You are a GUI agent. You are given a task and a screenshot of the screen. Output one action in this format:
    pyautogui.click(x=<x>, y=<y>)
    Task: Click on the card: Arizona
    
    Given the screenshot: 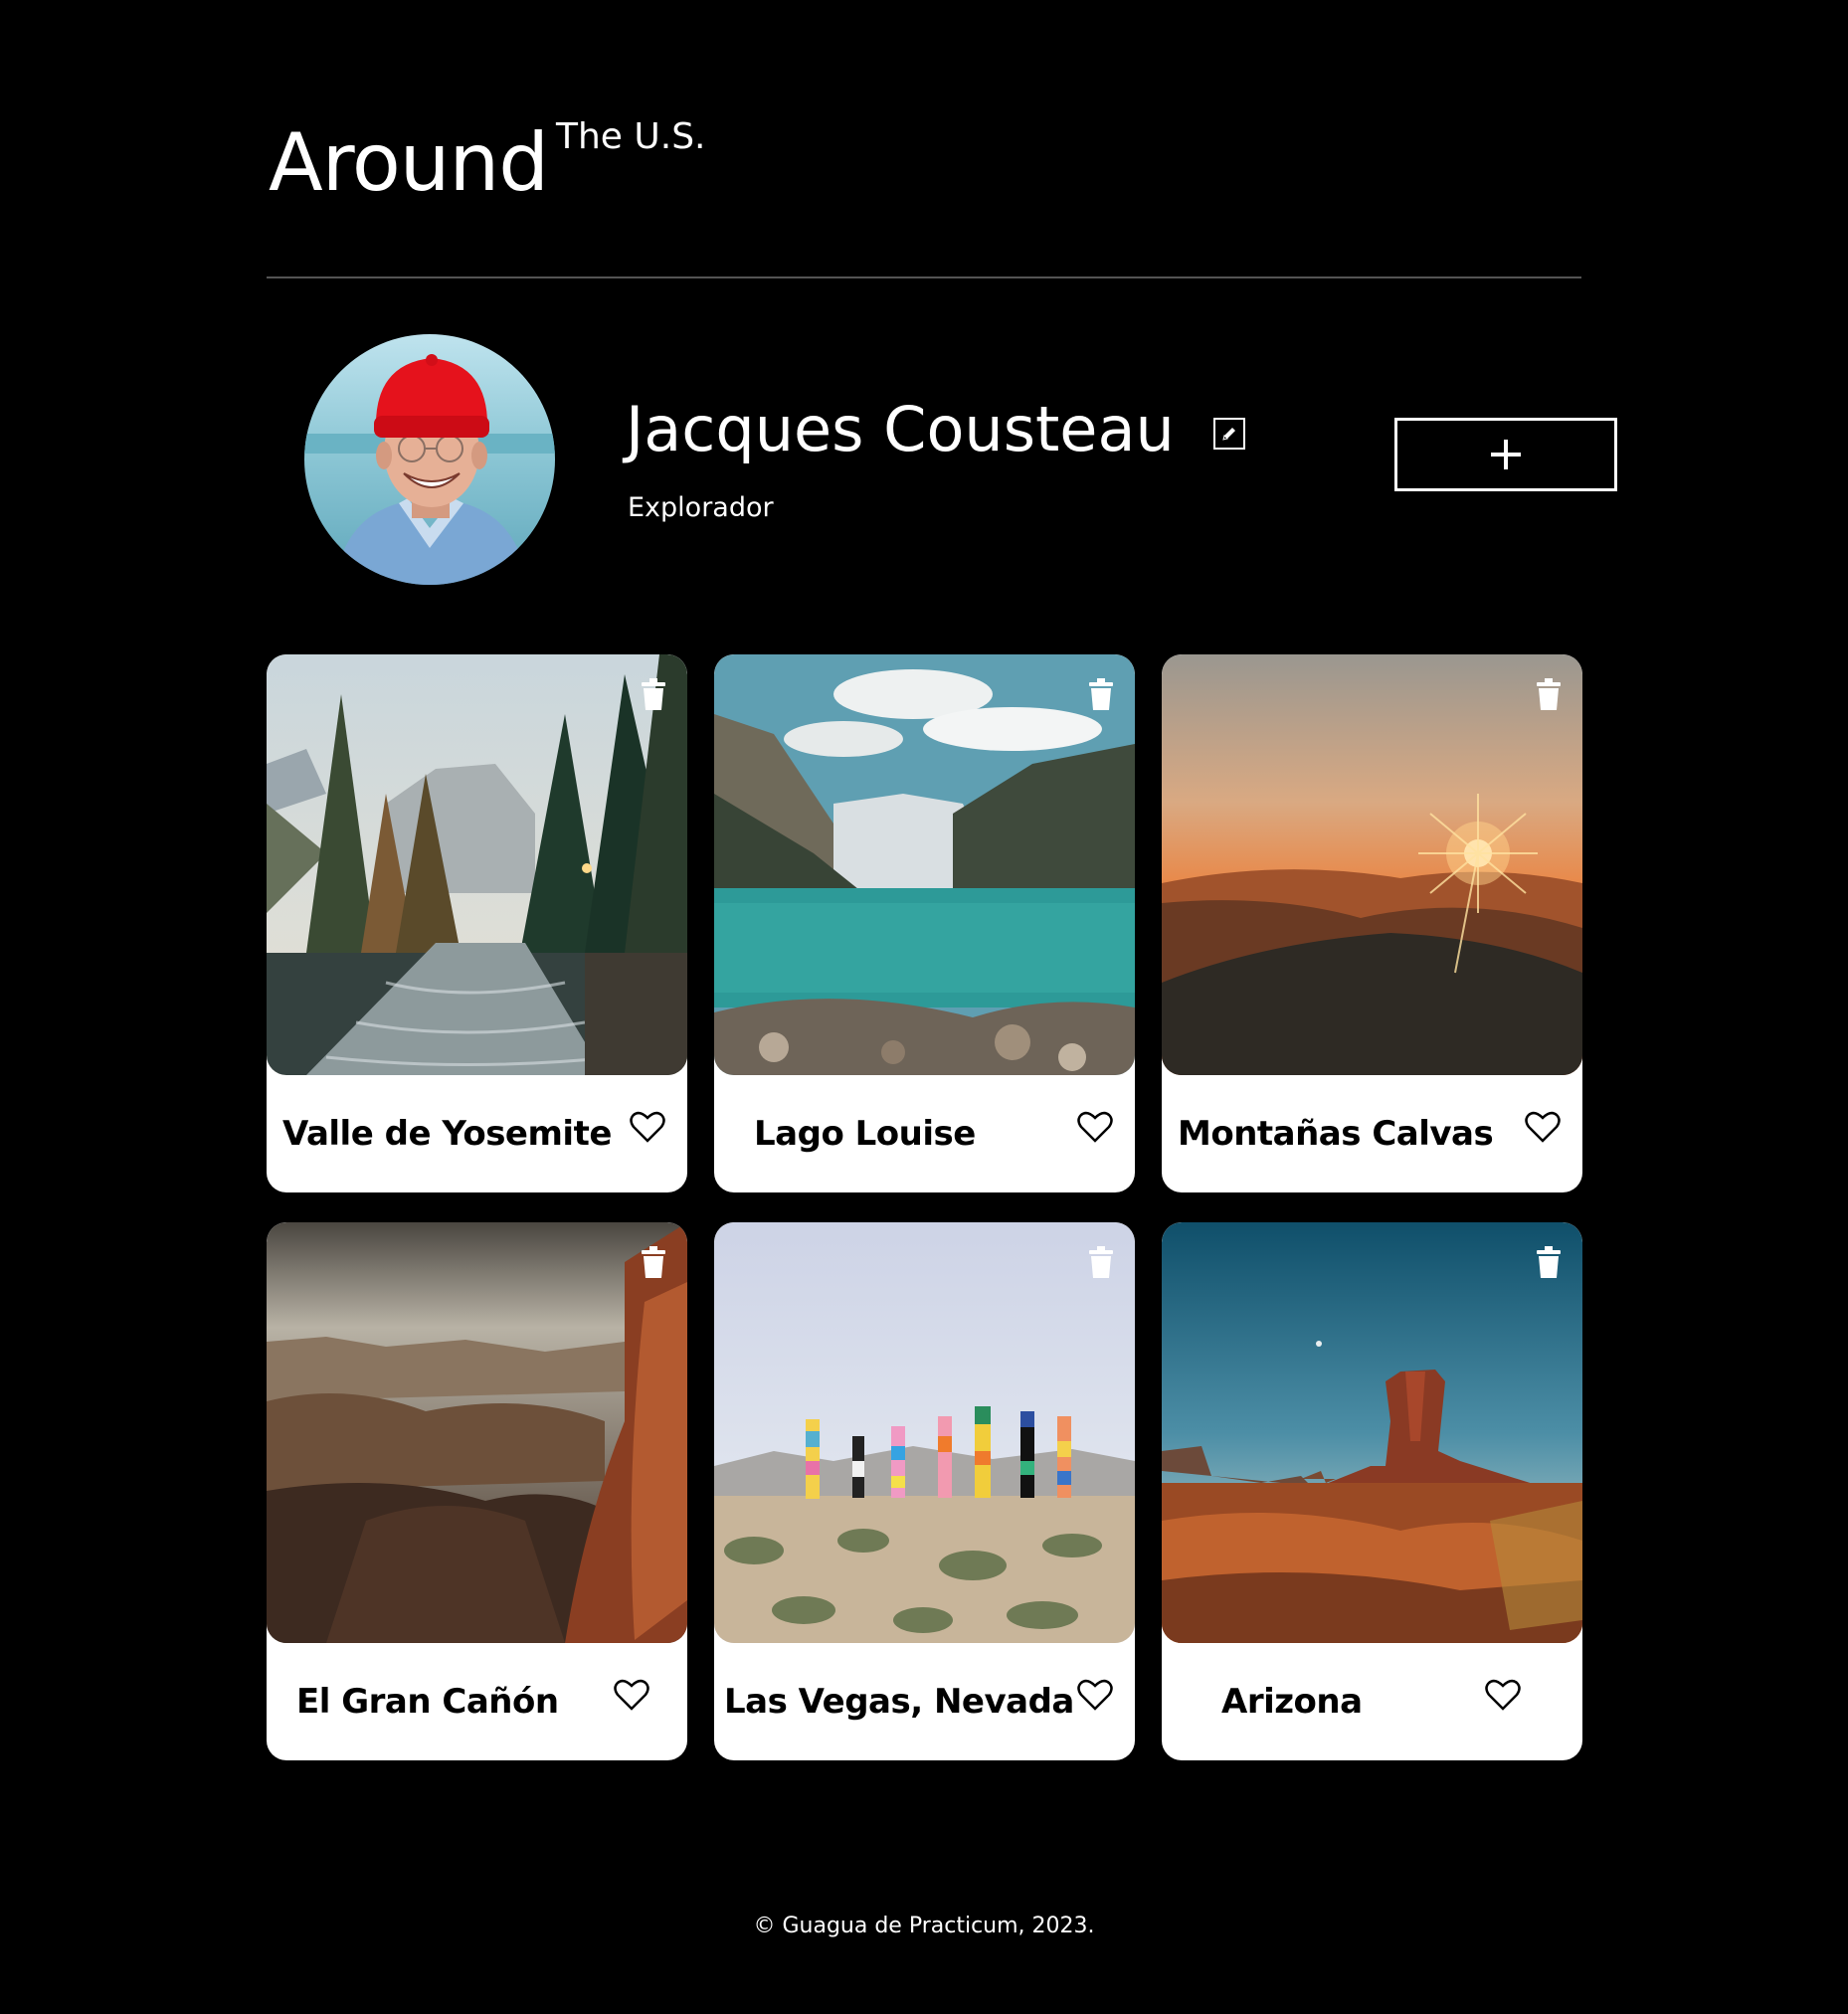 What is the action you would take?
    pyautogui.click(x=1372, y=1491)
    